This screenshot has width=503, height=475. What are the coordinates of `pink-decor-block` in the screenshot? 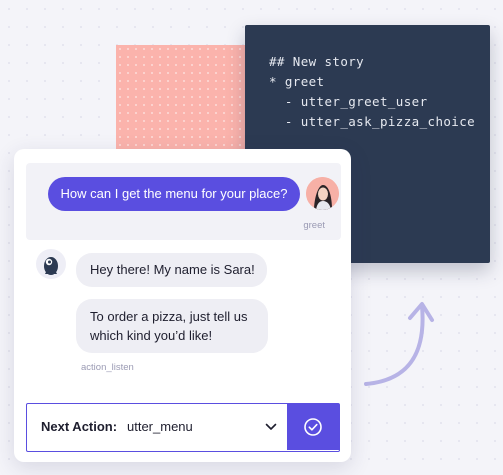 It's located at (183, 101).